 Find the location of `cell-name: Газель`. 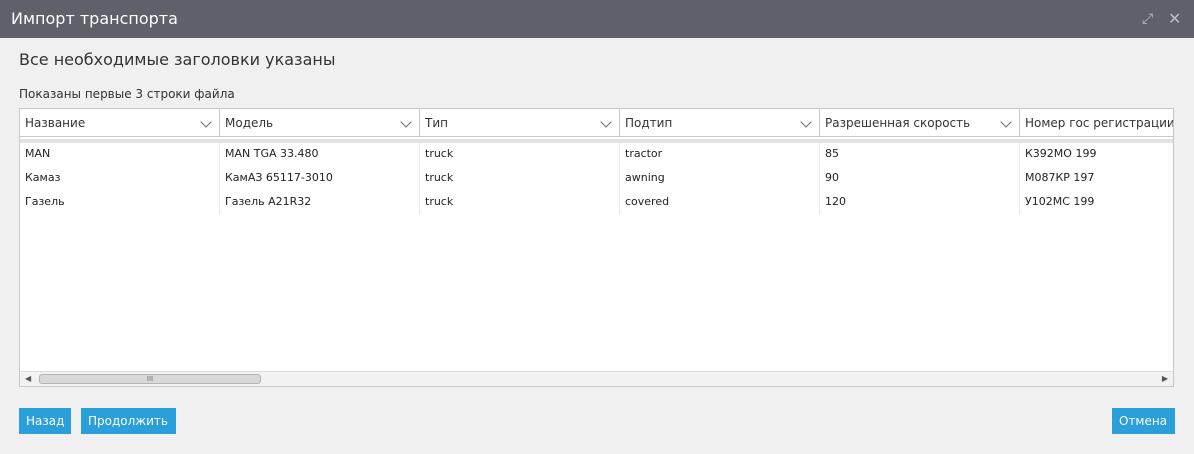

cell-name: Газель is located at coordinates (120, 203).